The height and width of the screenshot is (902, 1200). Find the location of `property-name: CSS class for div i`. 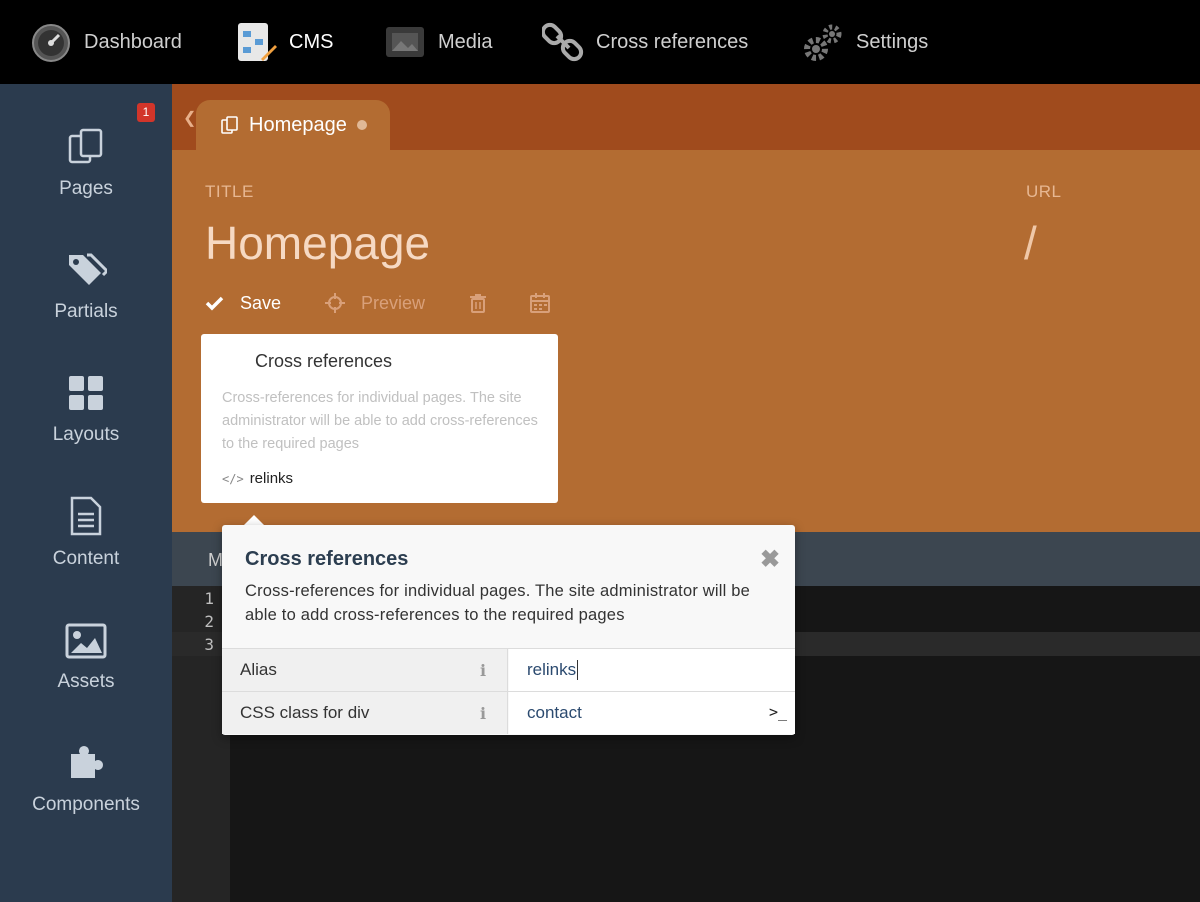

property-name: CSS class for div i is located at coordinates (365, 713).